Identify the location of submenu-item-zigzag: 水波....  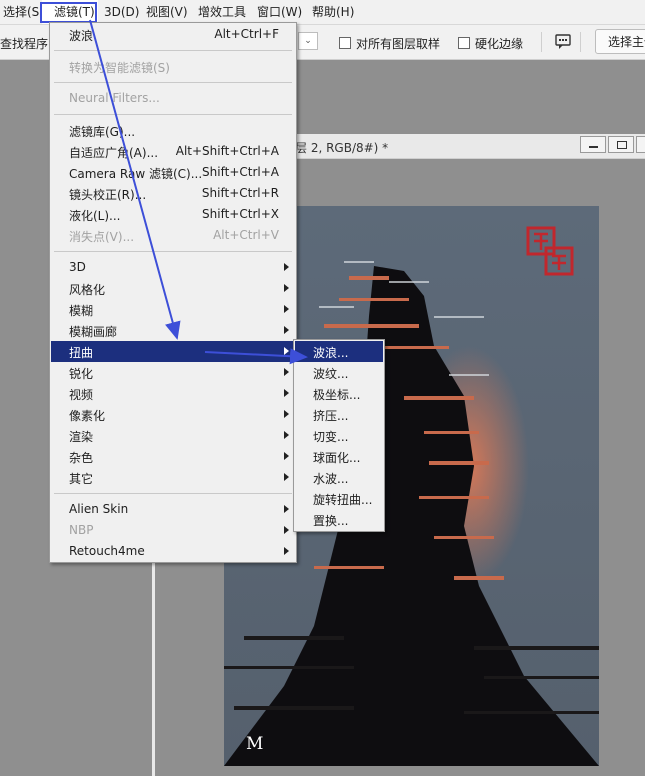
(339, 477).